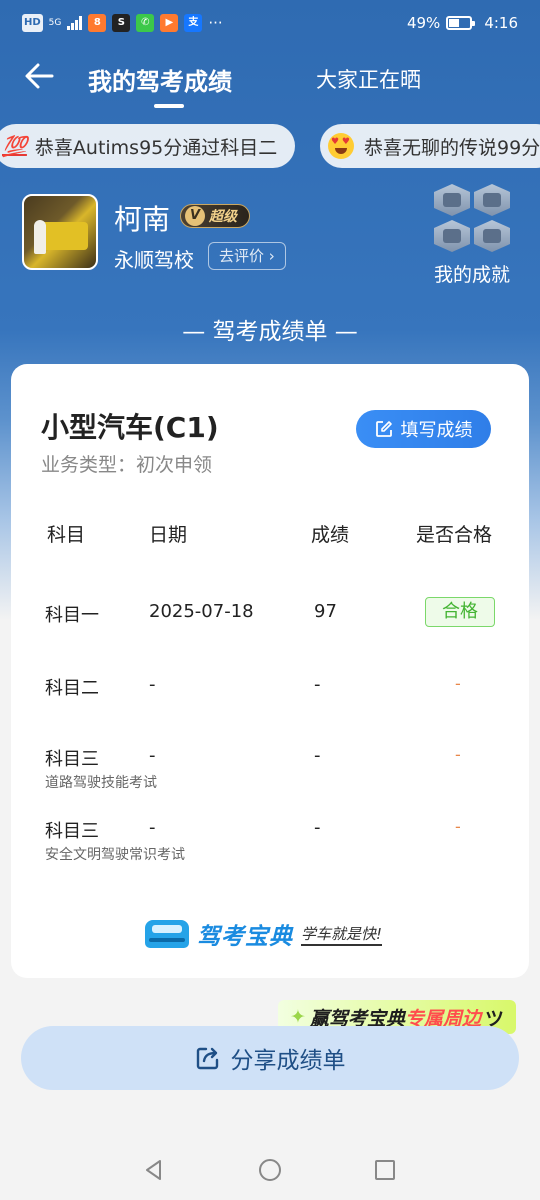 This screenshot has height=1200, width=540. I want to click on back-nav-icon, so click(154, 1170).